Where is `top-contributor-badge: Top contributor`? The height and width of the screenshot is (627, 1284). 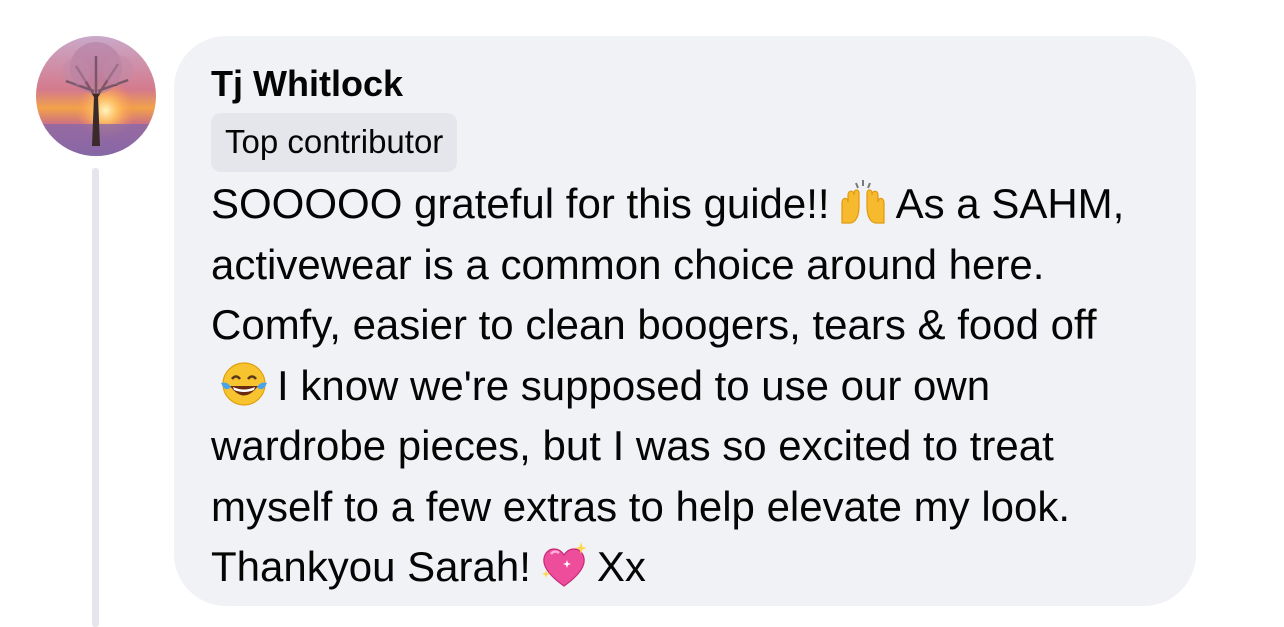 top-contributor-badge: Top contributor is located at coordinates (334, 142).